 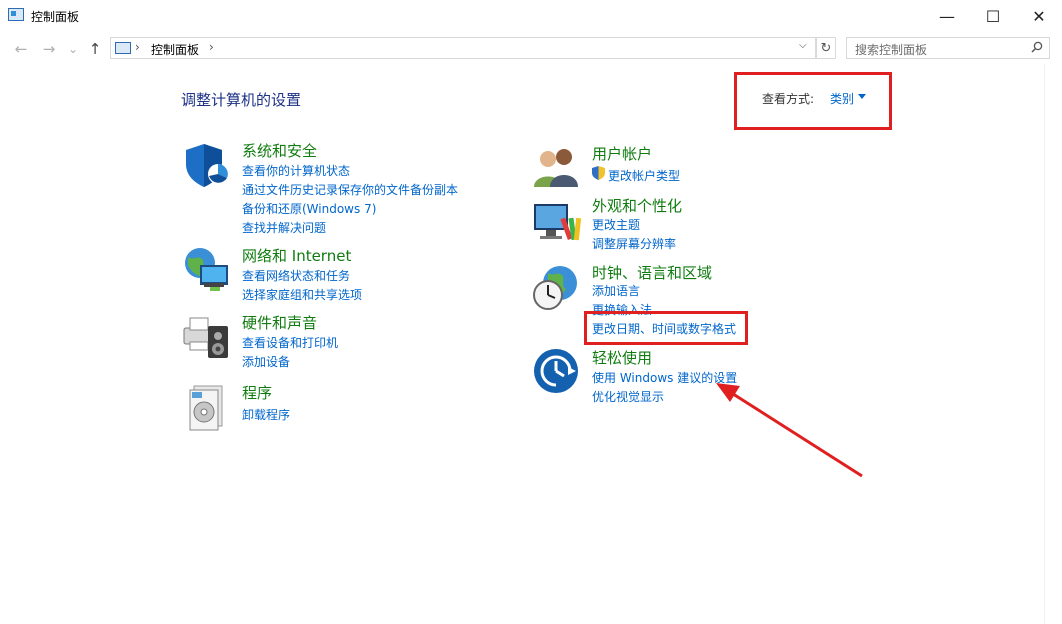 What do you see at coordinates (55, 16) in the screenshot?
I see `window-title: 控制面板` at bounding box center [55, 16].